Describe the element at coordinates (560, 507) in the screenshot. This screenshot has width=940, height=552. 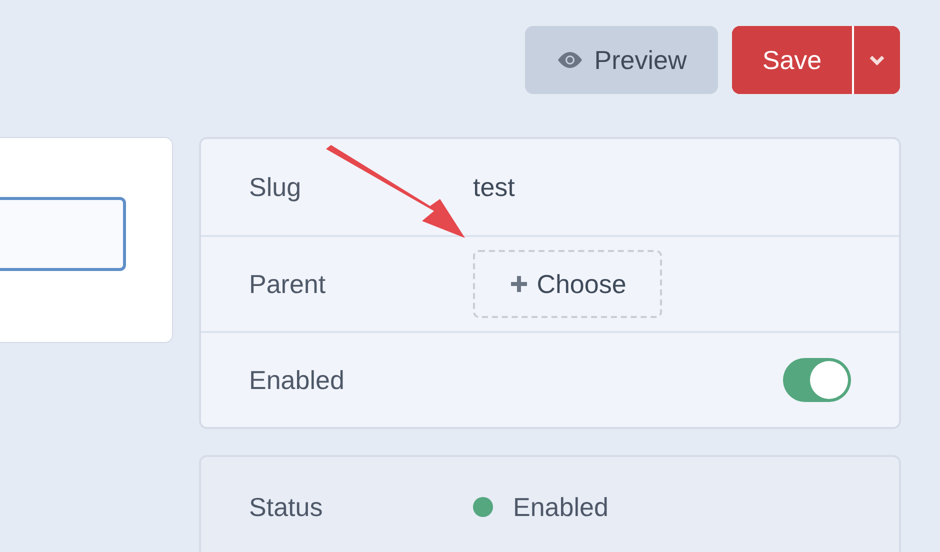
I see `status-value: Enabled` at that location.